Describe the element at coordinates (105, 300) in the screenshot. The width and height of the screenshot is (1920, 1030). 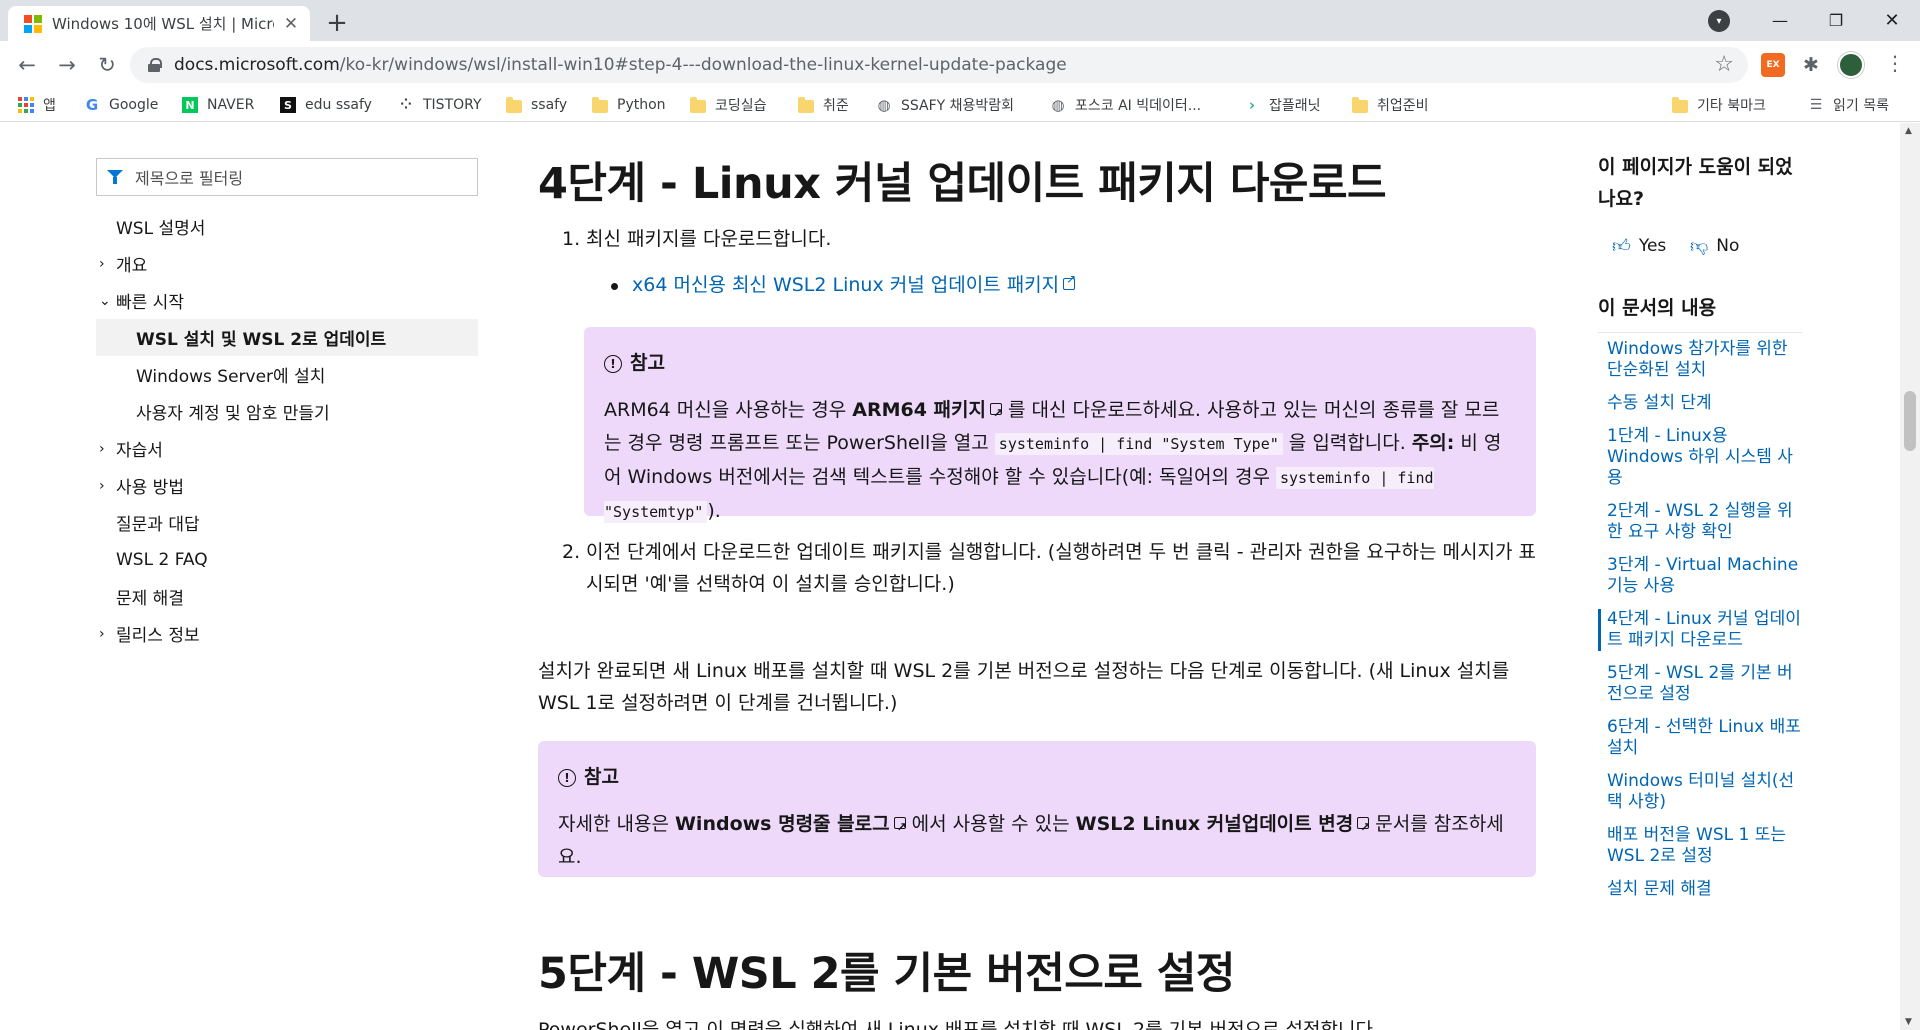
I see `chevron-down-icon: ⌄` at that location.